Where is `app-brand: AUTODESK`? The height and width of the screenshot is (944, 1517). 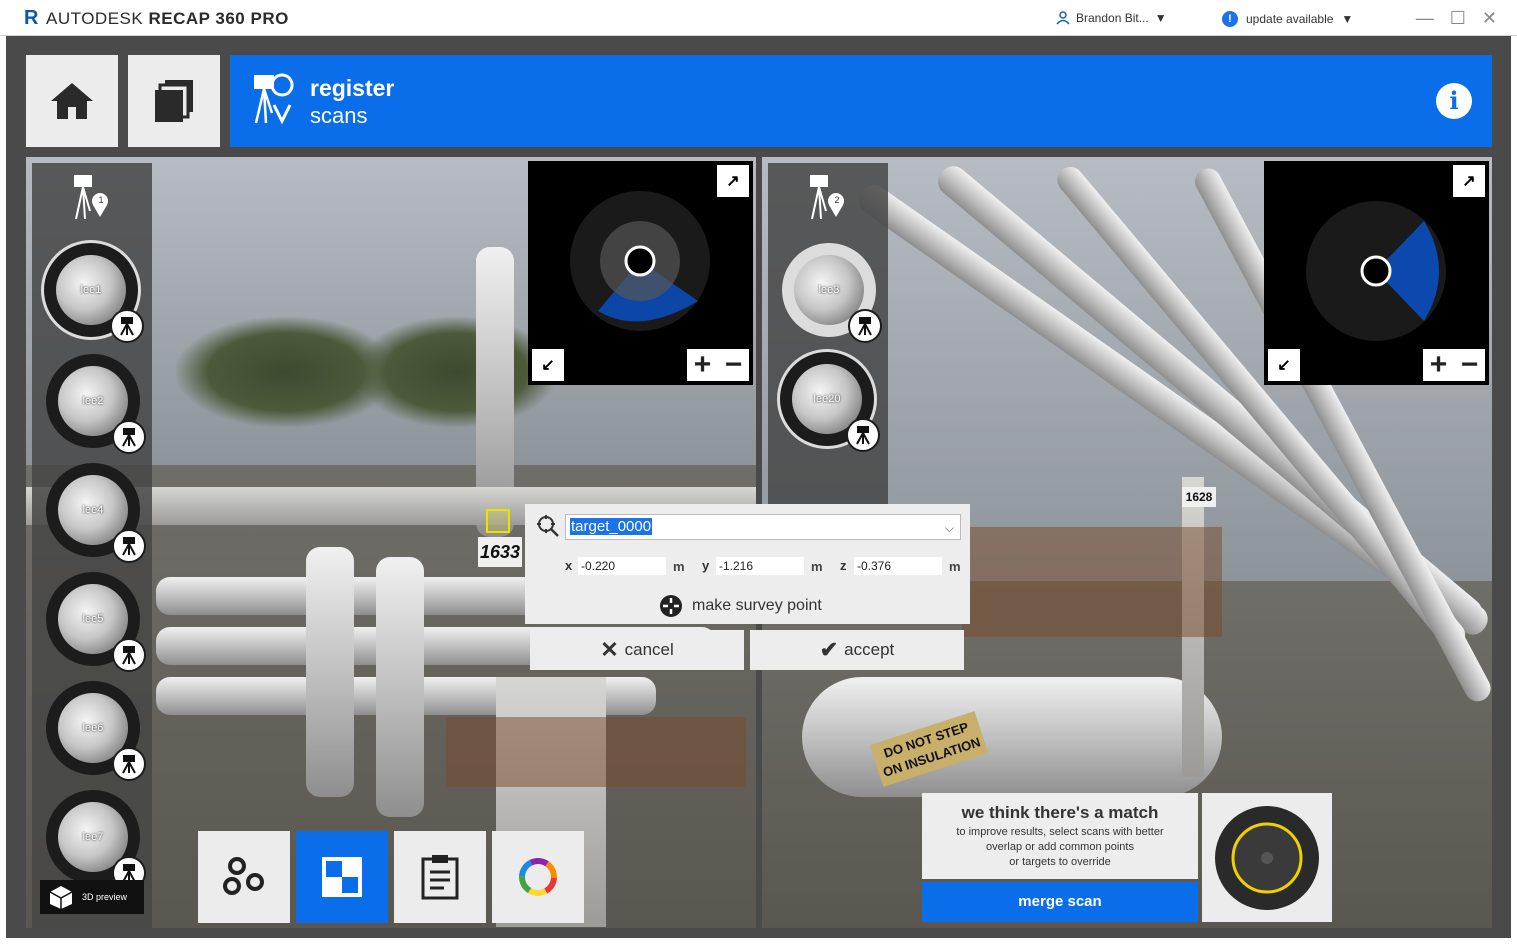
app-brand: AUTODESK is located at coordinates (95, 18).